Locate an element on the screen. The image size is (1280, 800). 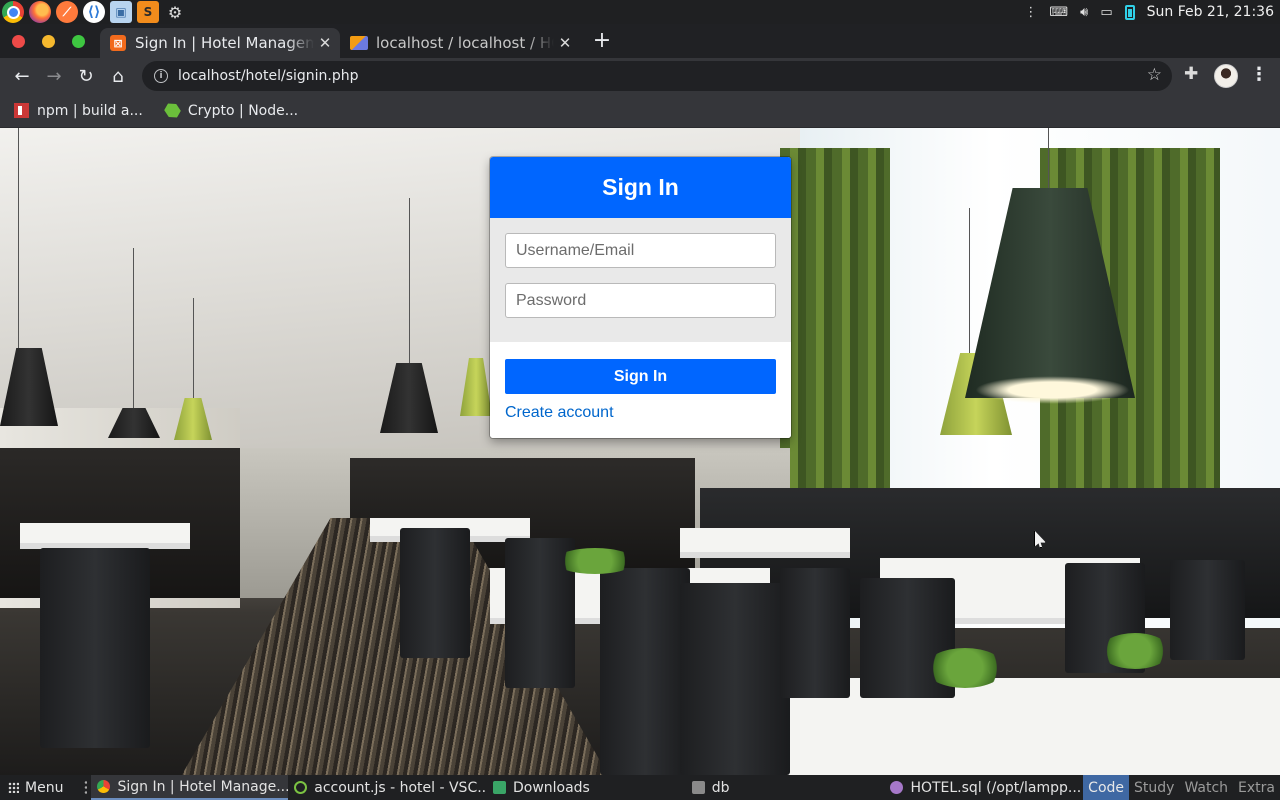
signin-title: Sign In is located at coordinates (640, 187).